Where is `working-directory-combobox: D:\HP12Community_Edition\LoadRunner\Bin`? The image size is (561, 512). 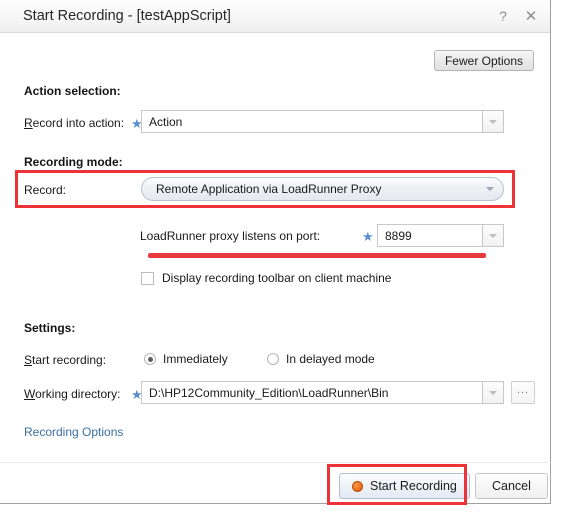 working-directory-combobox: D:\HP12Community_Edition\LoadRunner\Bin is located at coordinates (322, 392).